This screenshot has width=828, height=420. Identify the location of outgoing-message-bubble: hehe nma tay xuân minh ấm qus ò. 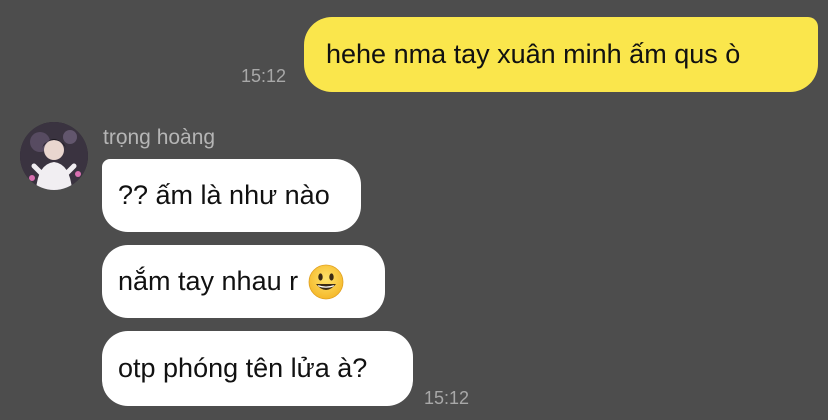
(561, 54).